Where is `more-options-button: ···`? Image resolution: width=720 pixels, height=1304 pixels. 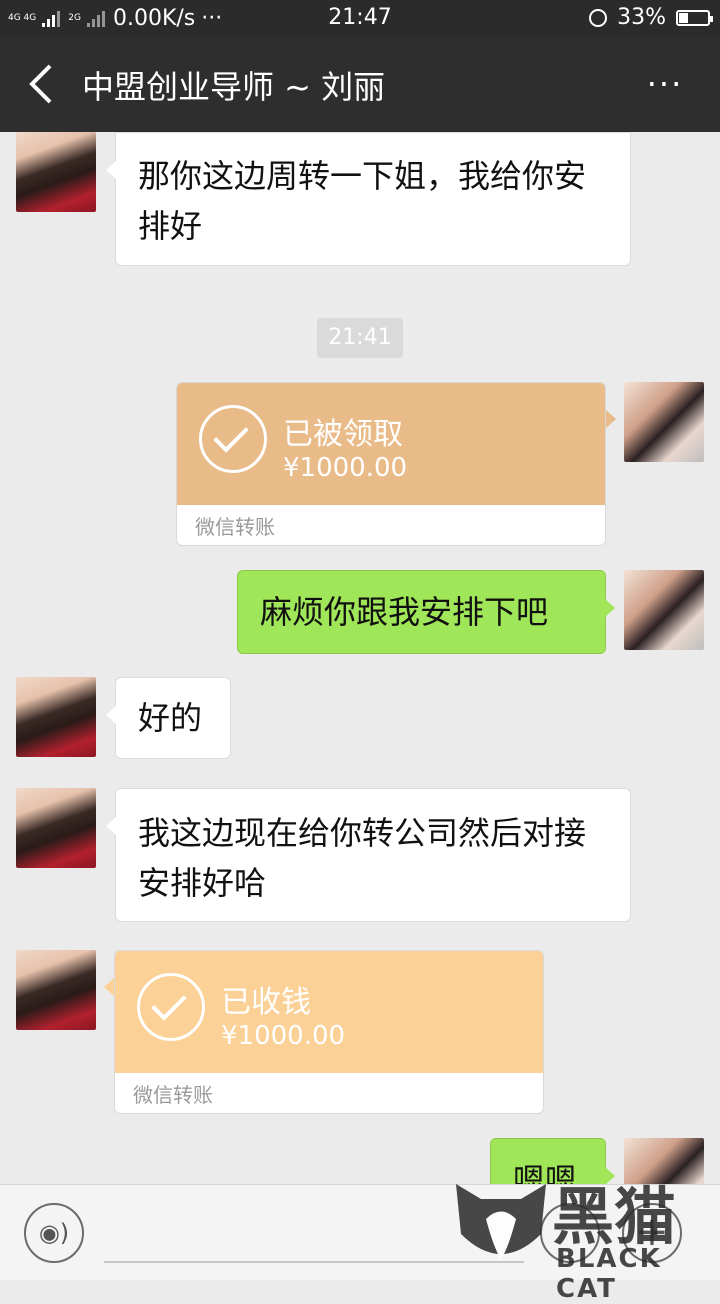 more-options-button: ··· is located at coordinates (665, 84).